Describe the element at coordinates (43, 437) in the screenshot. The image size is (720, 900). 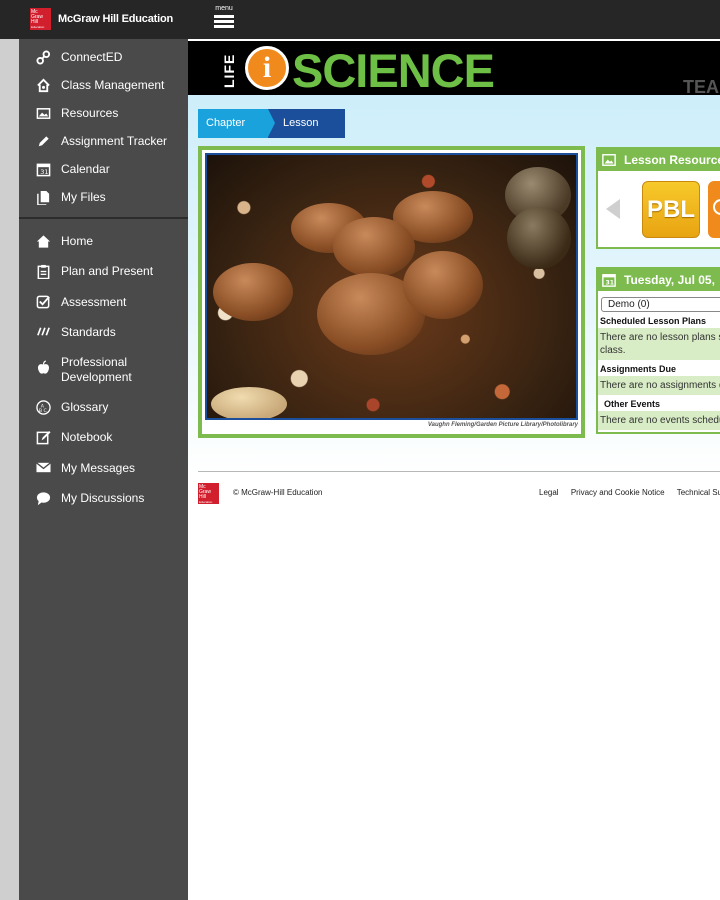
I see `notebook-icon` at that location.